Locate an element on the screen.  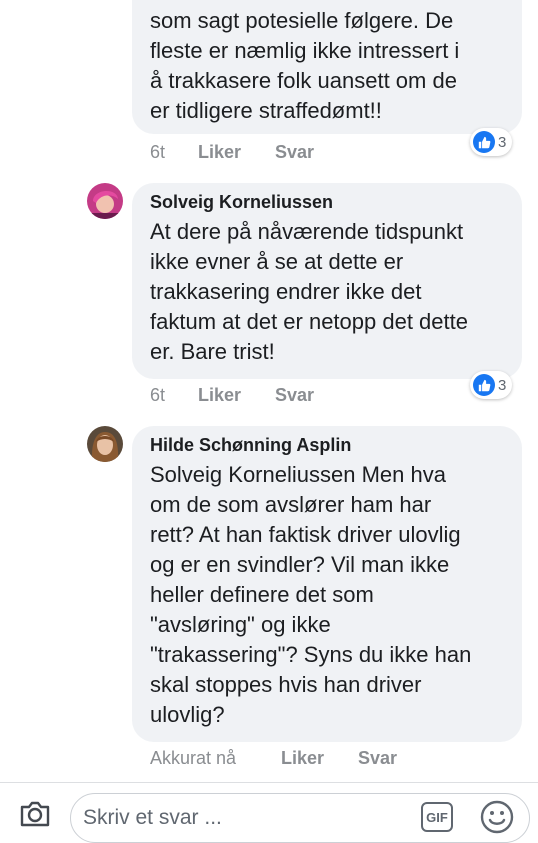
comment-text-line: er tidligere straffedømt!! is located at coordinates (266, 110).